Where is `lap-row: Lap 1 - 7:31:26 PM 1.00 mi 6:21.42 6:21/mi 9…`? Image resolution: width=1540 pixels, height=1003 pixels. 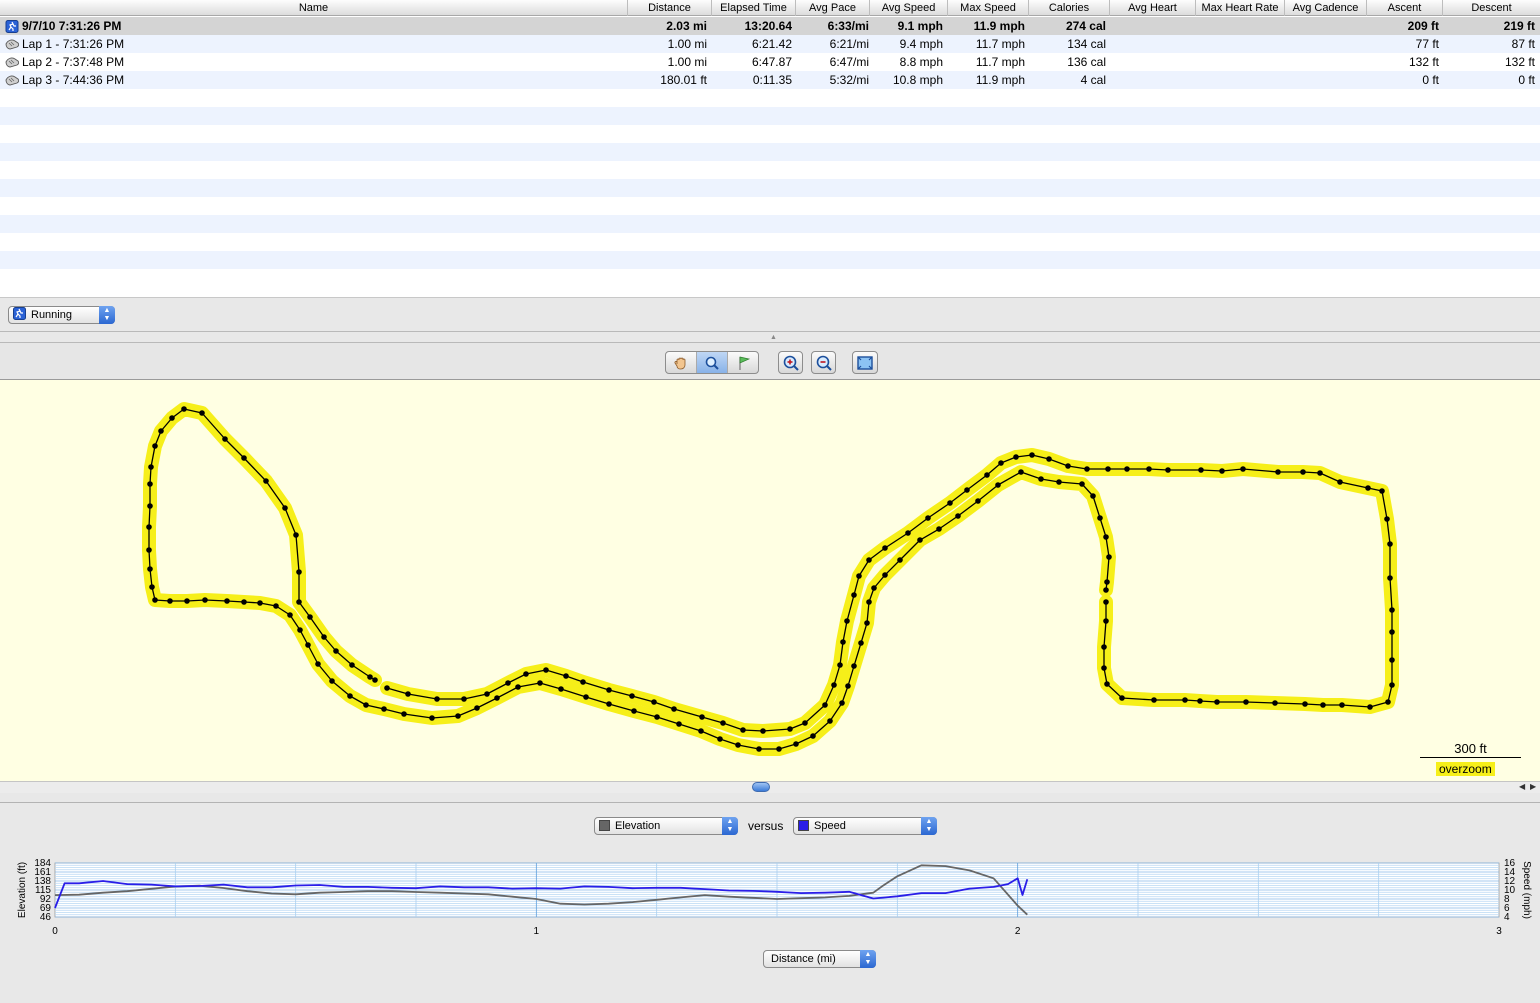
lap-row: Lap 1 - 7:31:26 PM 1.00 mi 6:21.42 6:21/mi 9… is located at coordinates (770, 44).